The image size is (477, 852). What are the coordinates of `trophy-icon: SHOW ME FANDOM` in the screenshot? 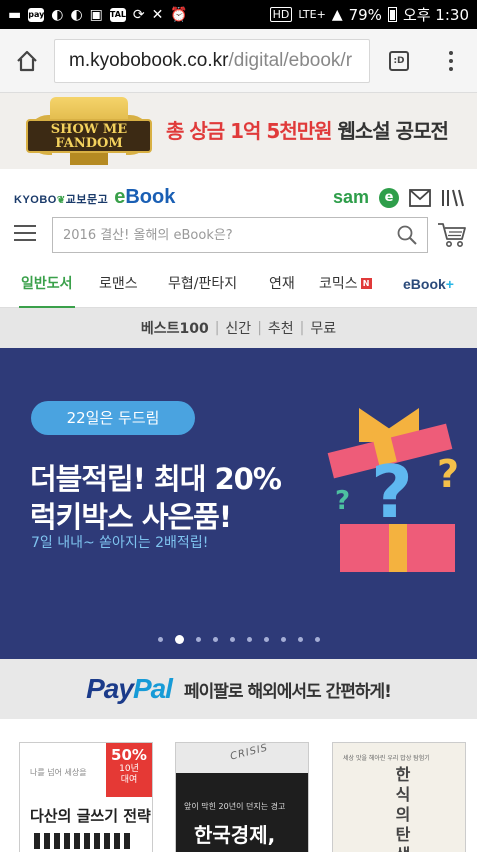 It's located at (89, 131).